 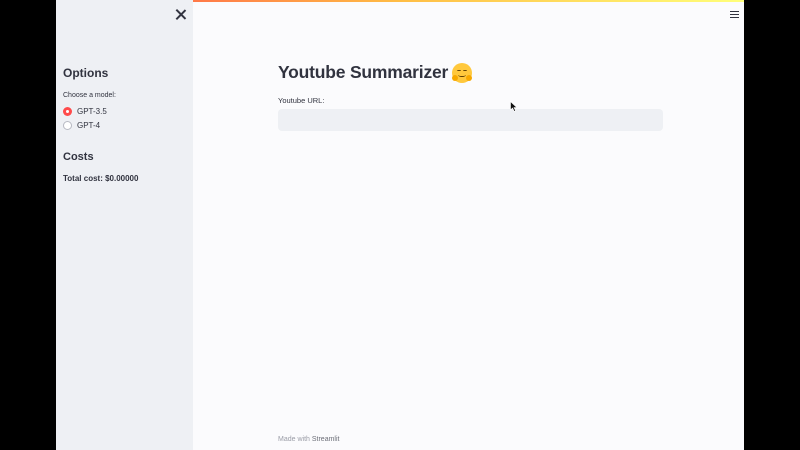 I want to click on hamburger-menu-icon, so click(x=734, y=15).